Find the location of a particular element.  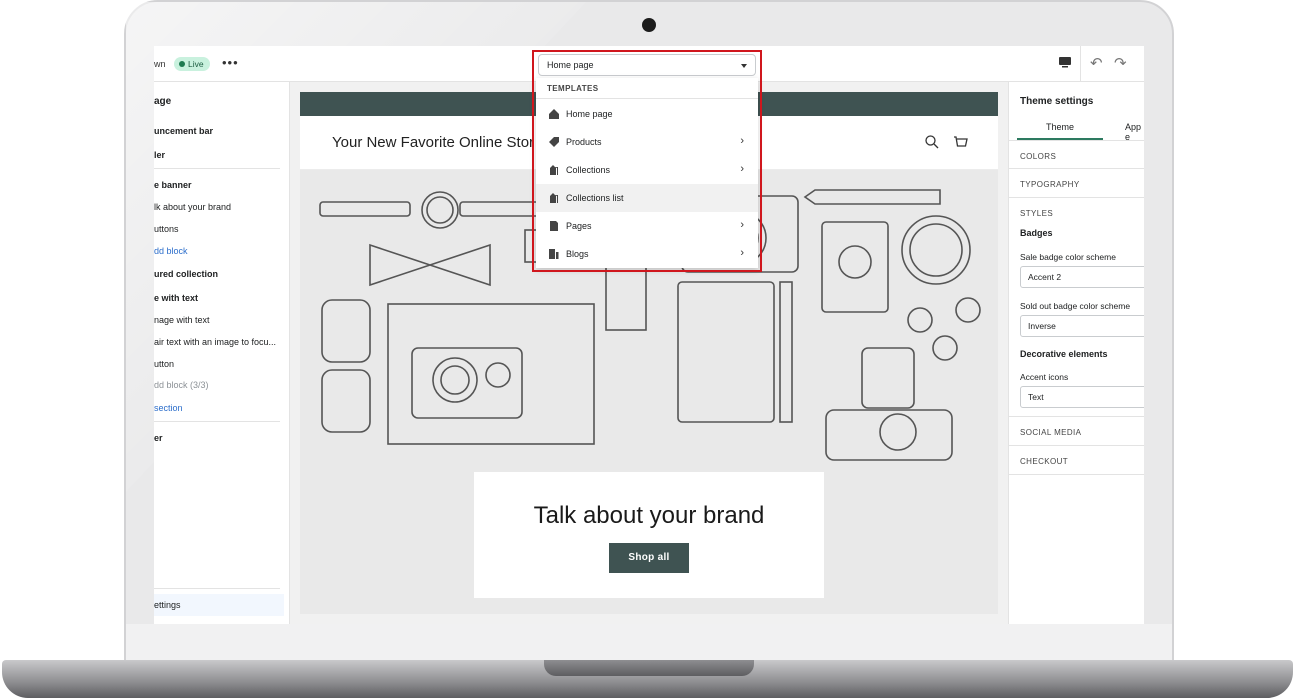

highlight-box is located at coordinates (647, 161).